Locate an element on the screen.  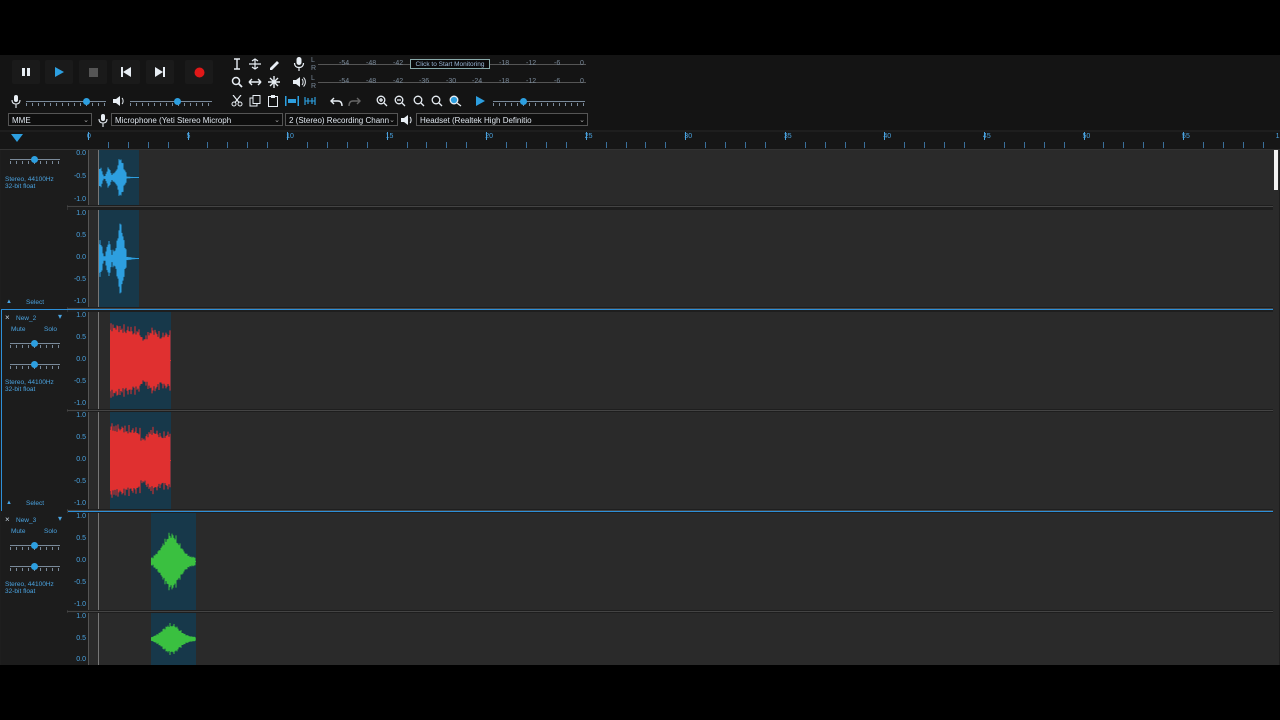
ruler-tick-label: 5 is located at coordinates (188, 136).